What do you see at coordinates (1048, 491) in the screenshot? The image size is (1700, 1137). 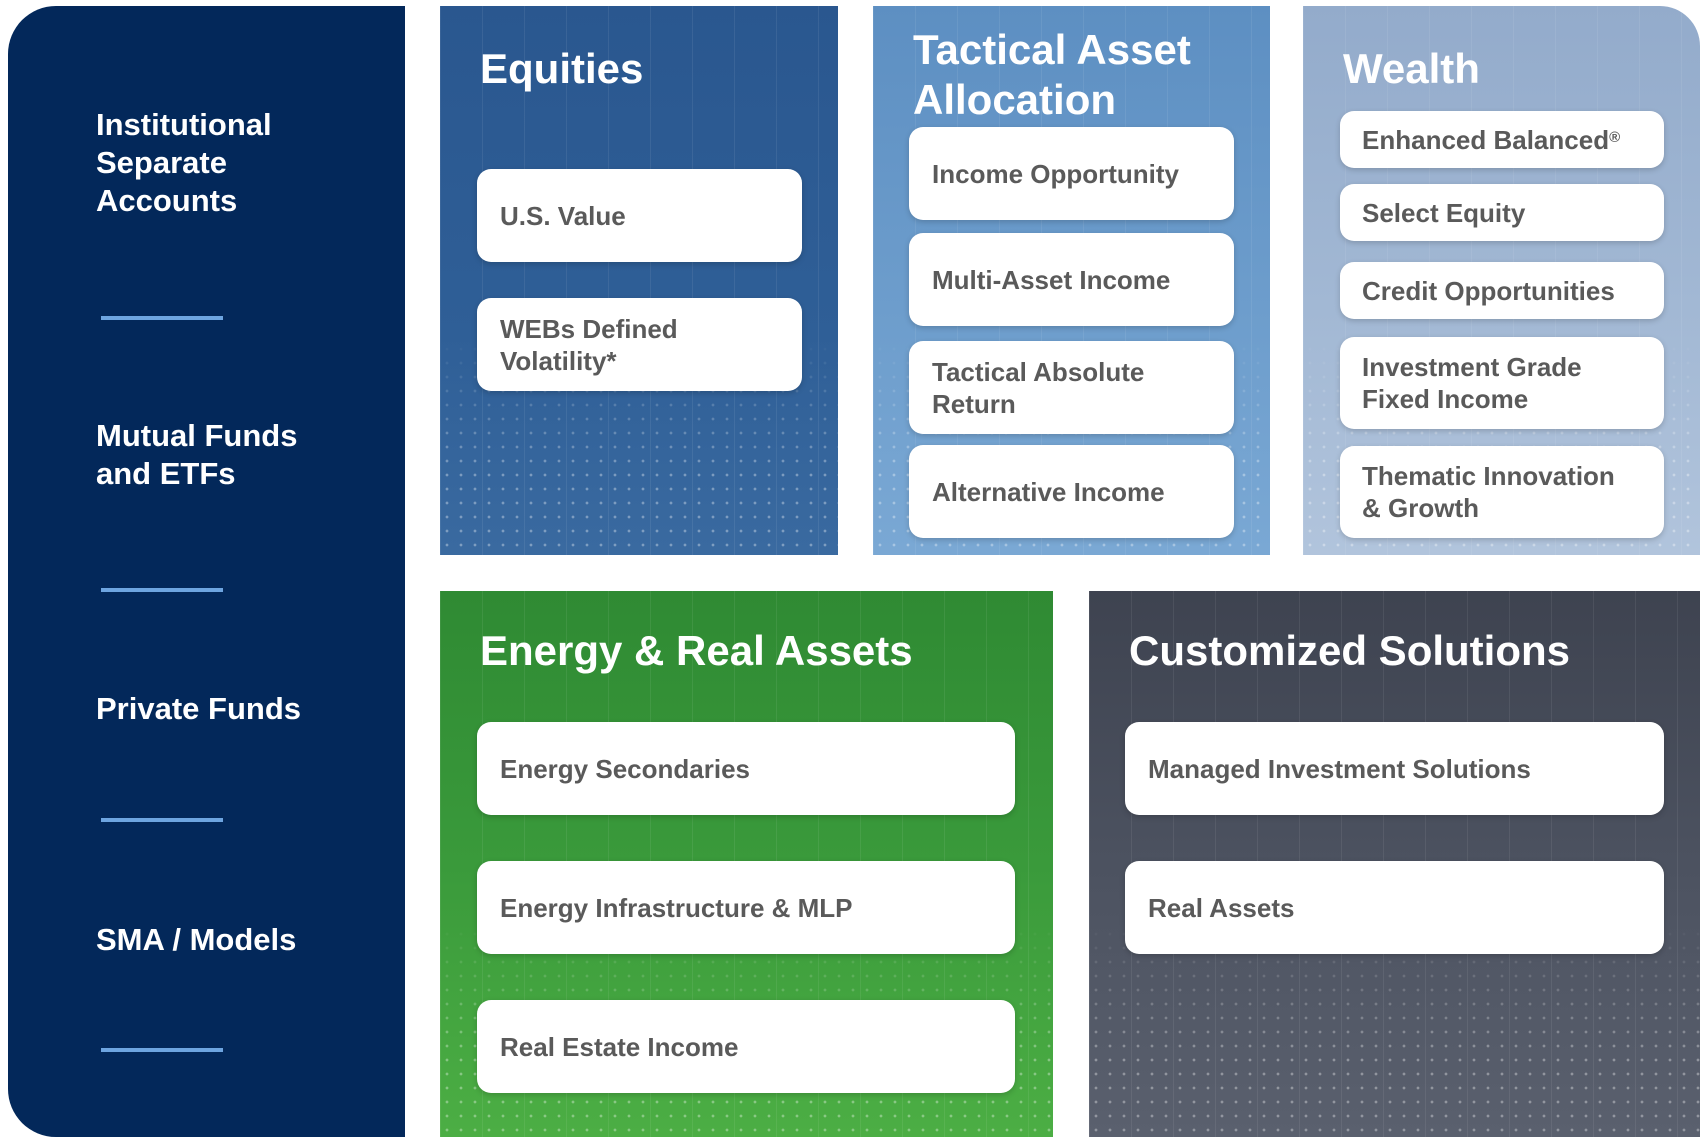 I see `strategy-card-label: Alternative Income` at bounding box center [1048, 491].